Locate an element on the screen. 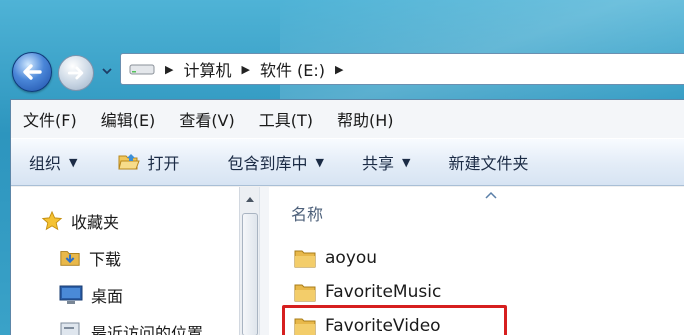 The height and width of the screenshot is (335, 684). back-button is located at coordinates (32, 72).